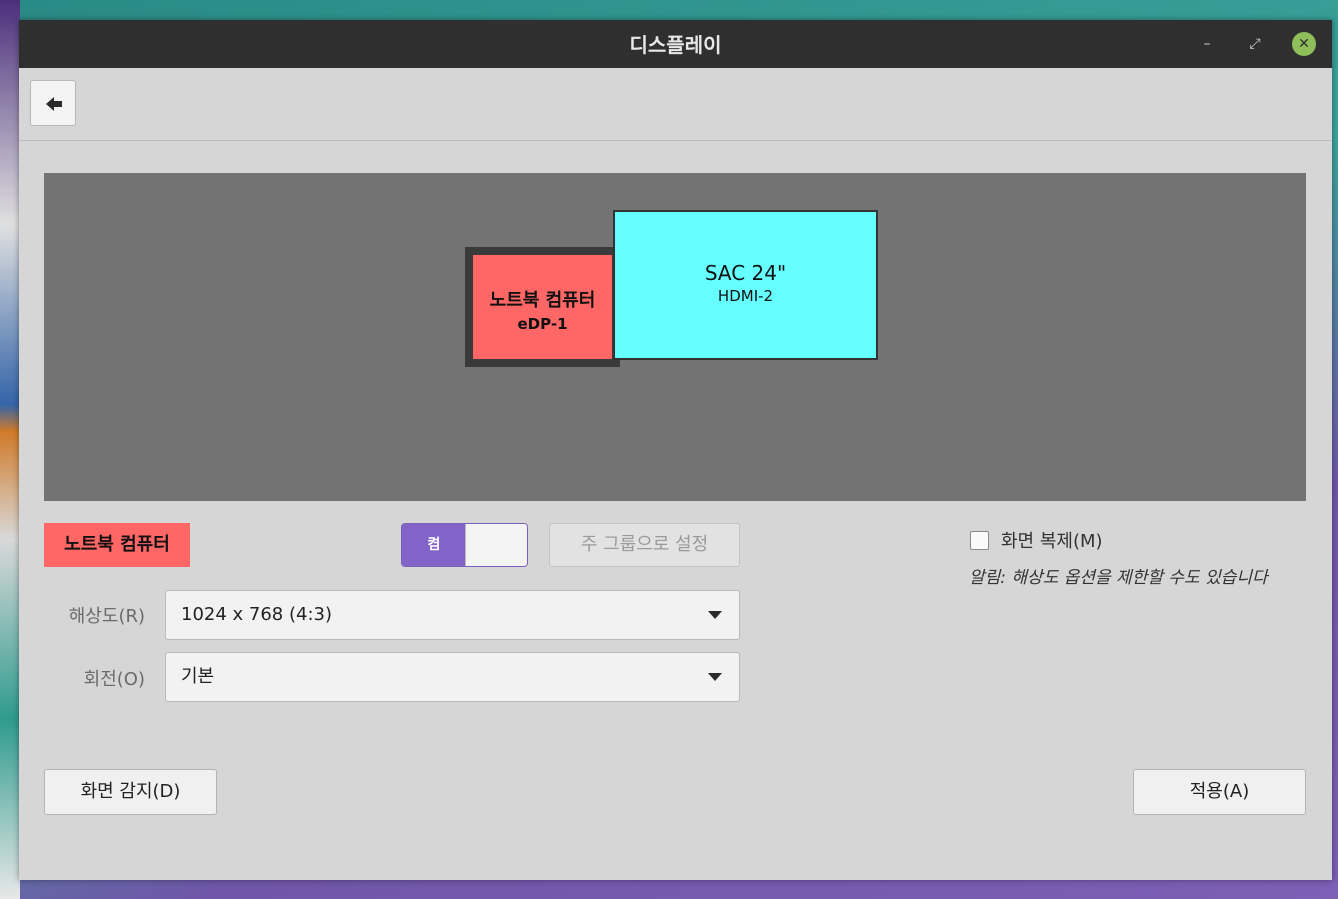  I want to click on monitor-enable-switch: 켬, so click(464, 545).